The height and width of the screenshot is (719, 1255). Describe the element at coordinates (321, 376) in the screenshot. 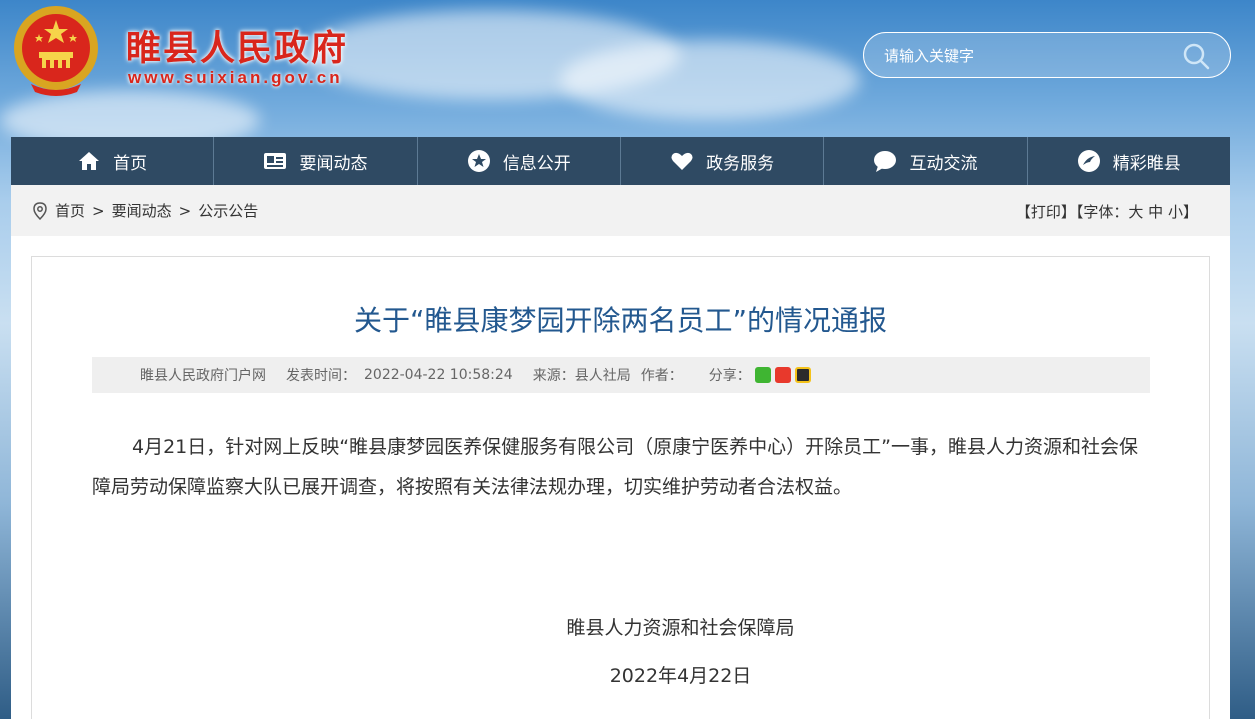

I see `meta-publish-label: 发表时间：` at that location.